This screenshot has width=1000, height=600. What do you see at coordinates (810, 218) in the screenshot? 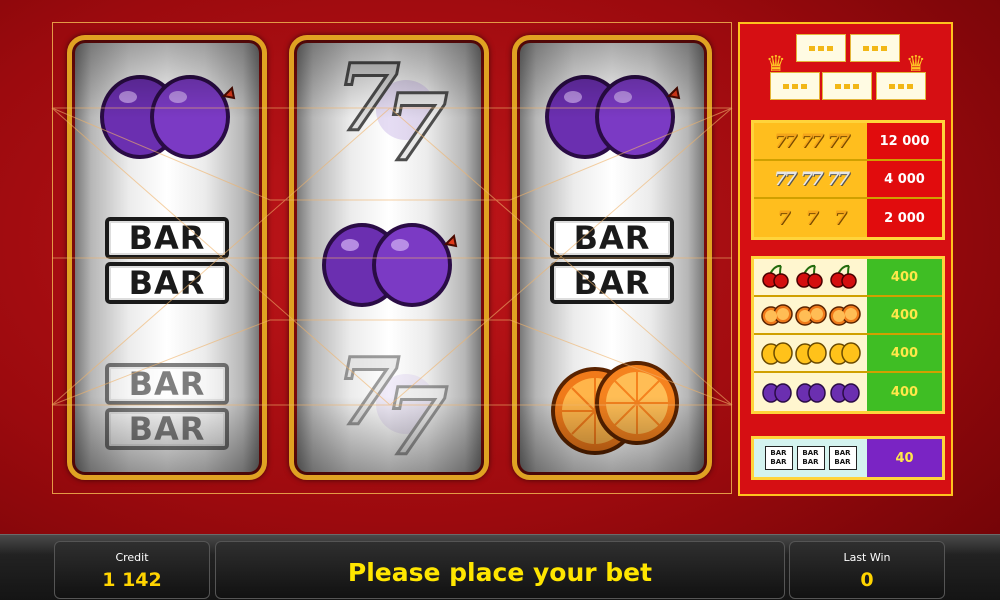
I see `small-seven-icons: 777` at bounding box center [810, 218].